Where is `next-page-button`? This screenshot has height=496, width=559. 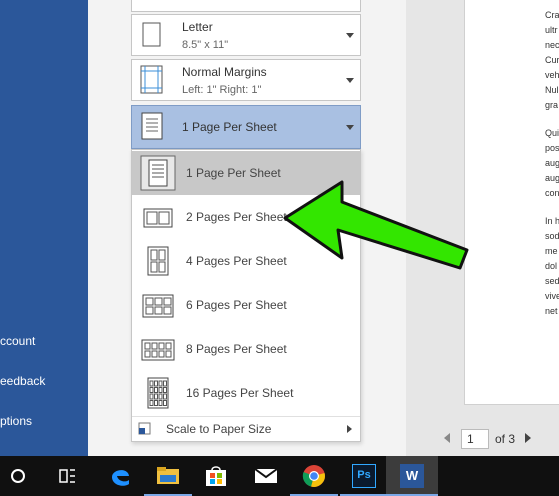 next-page-button is located at coordinates (528, 438).